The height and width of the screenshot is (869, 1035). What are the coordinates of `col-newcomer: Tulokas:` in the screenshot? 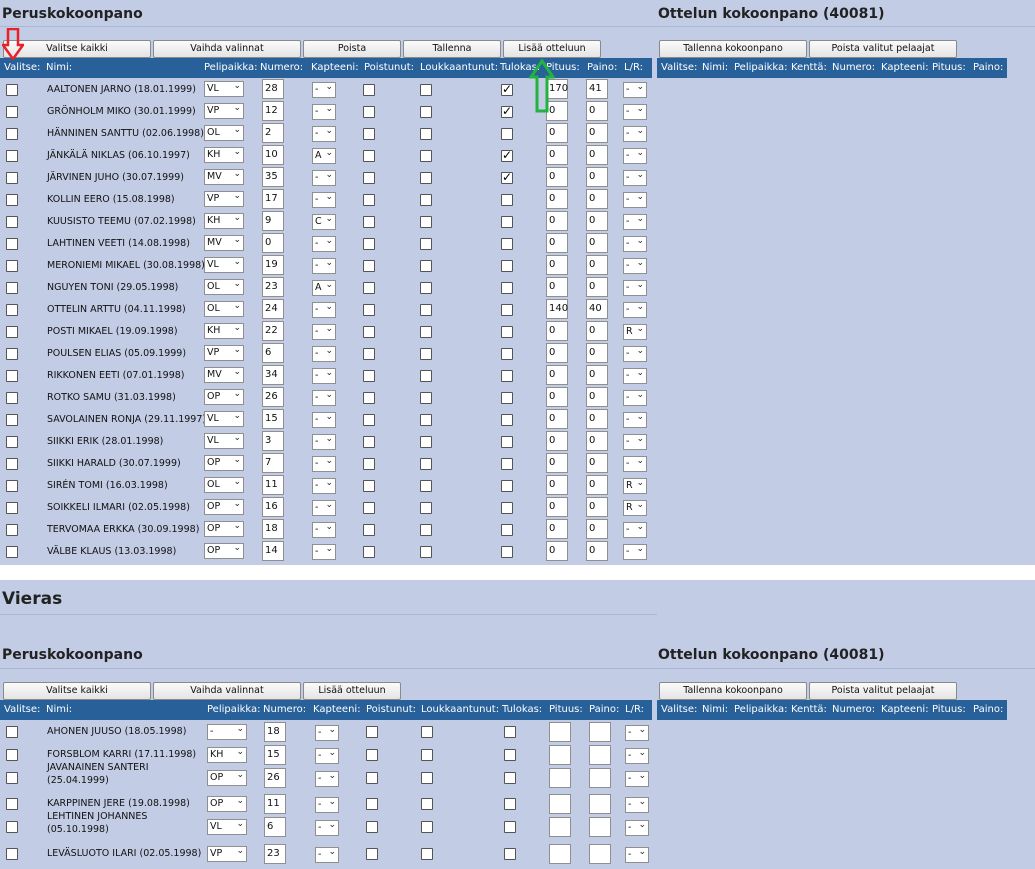 It's located at (522, 709).